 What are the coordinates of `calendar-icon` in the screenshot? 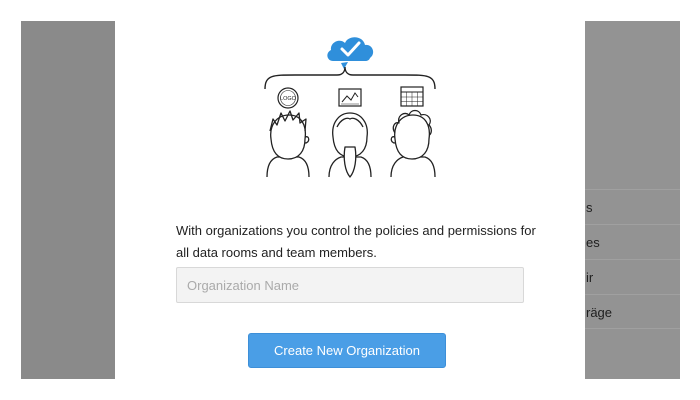 It's located at (412, 96).